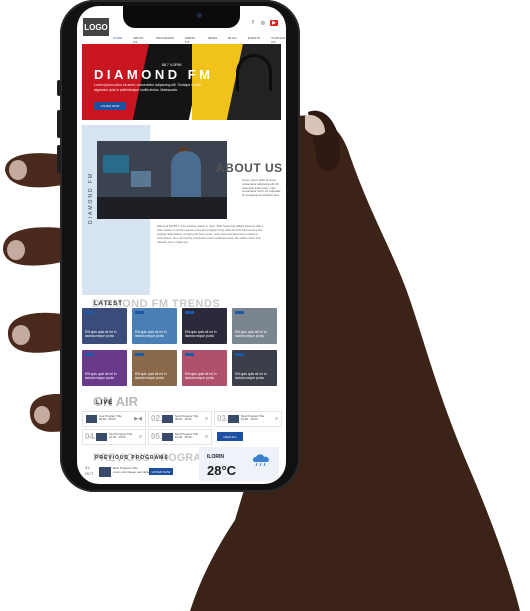  What do you see at coordinates (260, 460) in the screenshot?
I see `rain-cloud-icon` at bounding box center [260, 460].